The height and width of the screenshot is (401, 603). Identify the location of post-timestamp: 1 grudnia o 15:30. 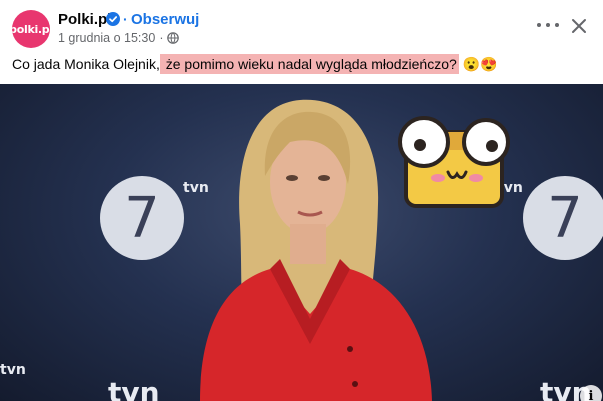
(106, 38).